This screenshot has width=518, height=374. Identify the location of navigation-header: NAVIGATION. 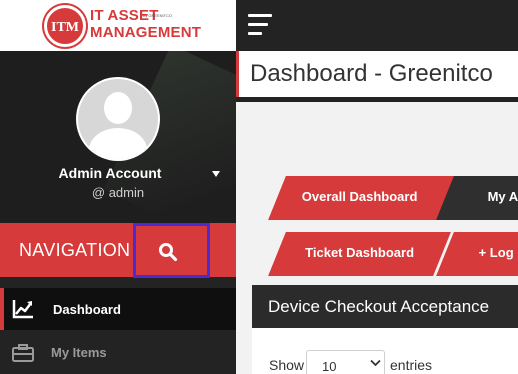
(118, 250).